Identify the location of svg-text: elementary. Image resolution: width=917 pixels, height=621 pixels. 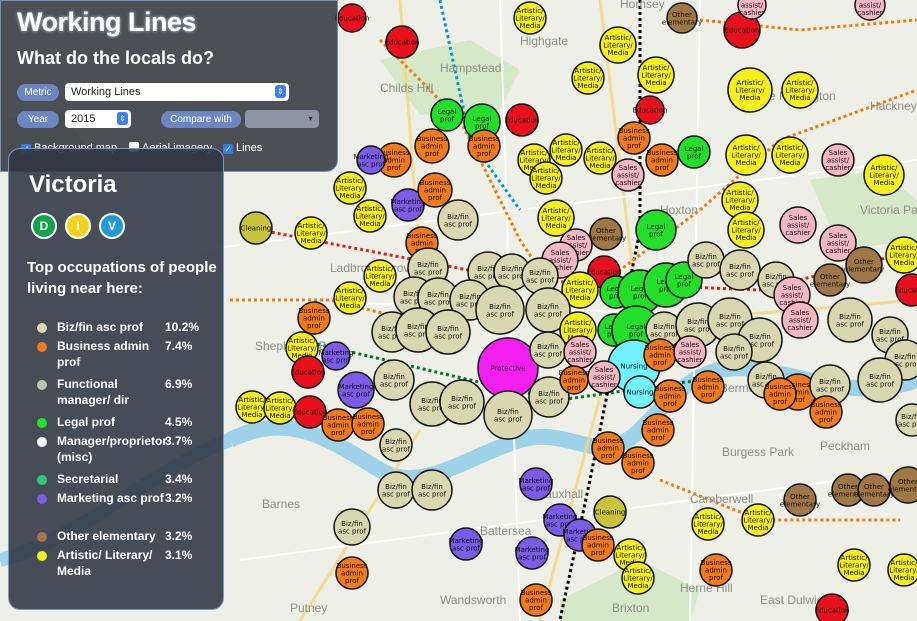
(864, 269).